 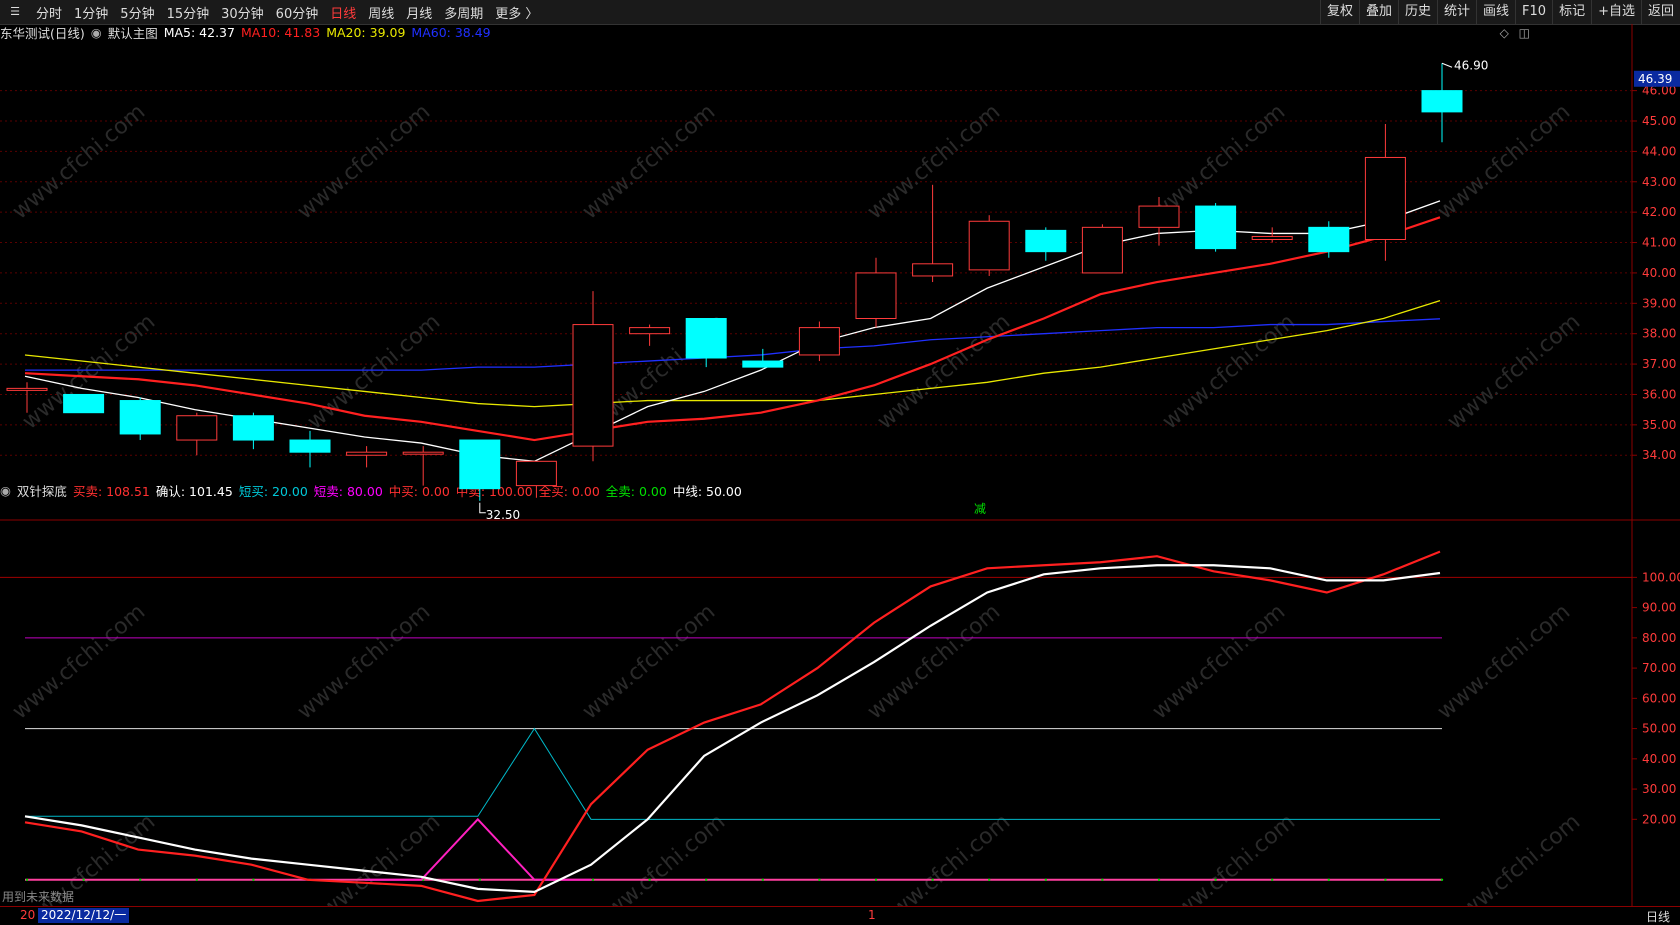 What do you see at coordinates (1659, 212) in the screenshot?
I see `price-axis-label: 42.00` at bounding box center [1659, 212].